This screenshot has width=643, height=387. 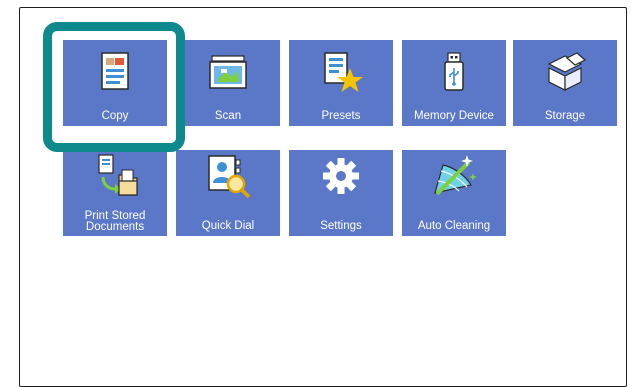 I want to click on scan-button: Scan, so click(x=228, y=83).